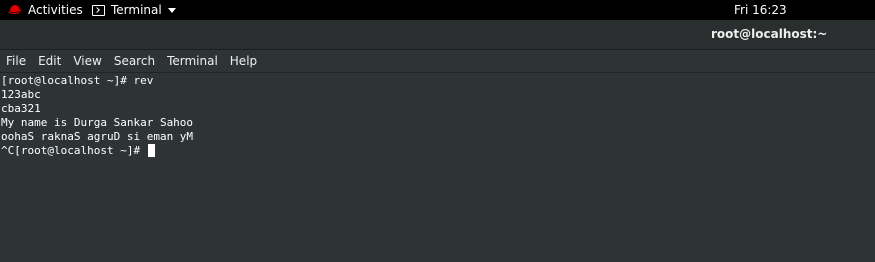 This screenshot has width=875, height=262. I want to click on menu-edit: Edit, so click(49, 61).